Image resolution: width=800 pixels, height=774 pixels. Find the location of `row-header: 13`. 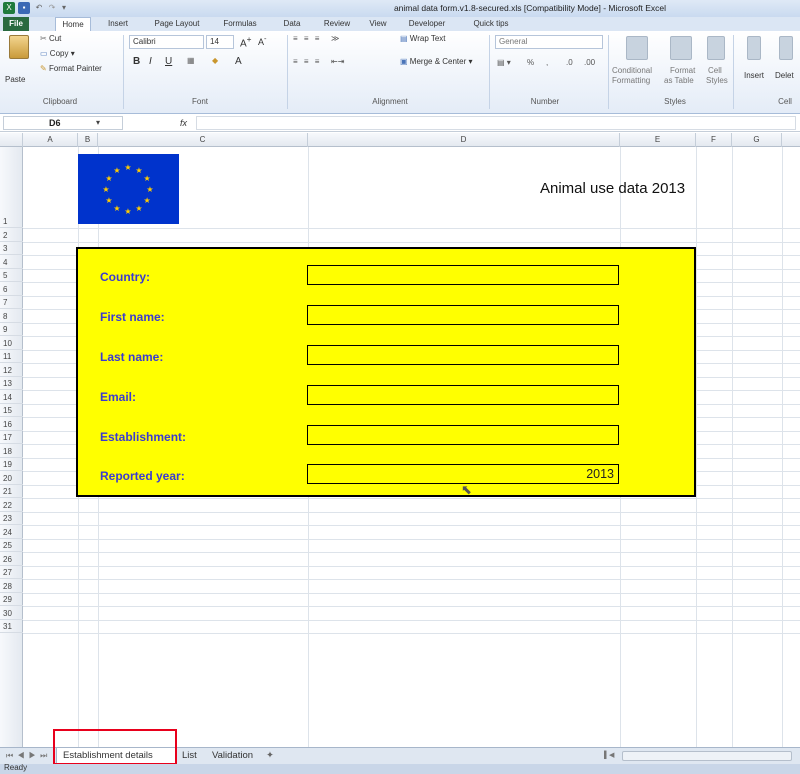

row-header: 13 is located at coordinates (11, 383).